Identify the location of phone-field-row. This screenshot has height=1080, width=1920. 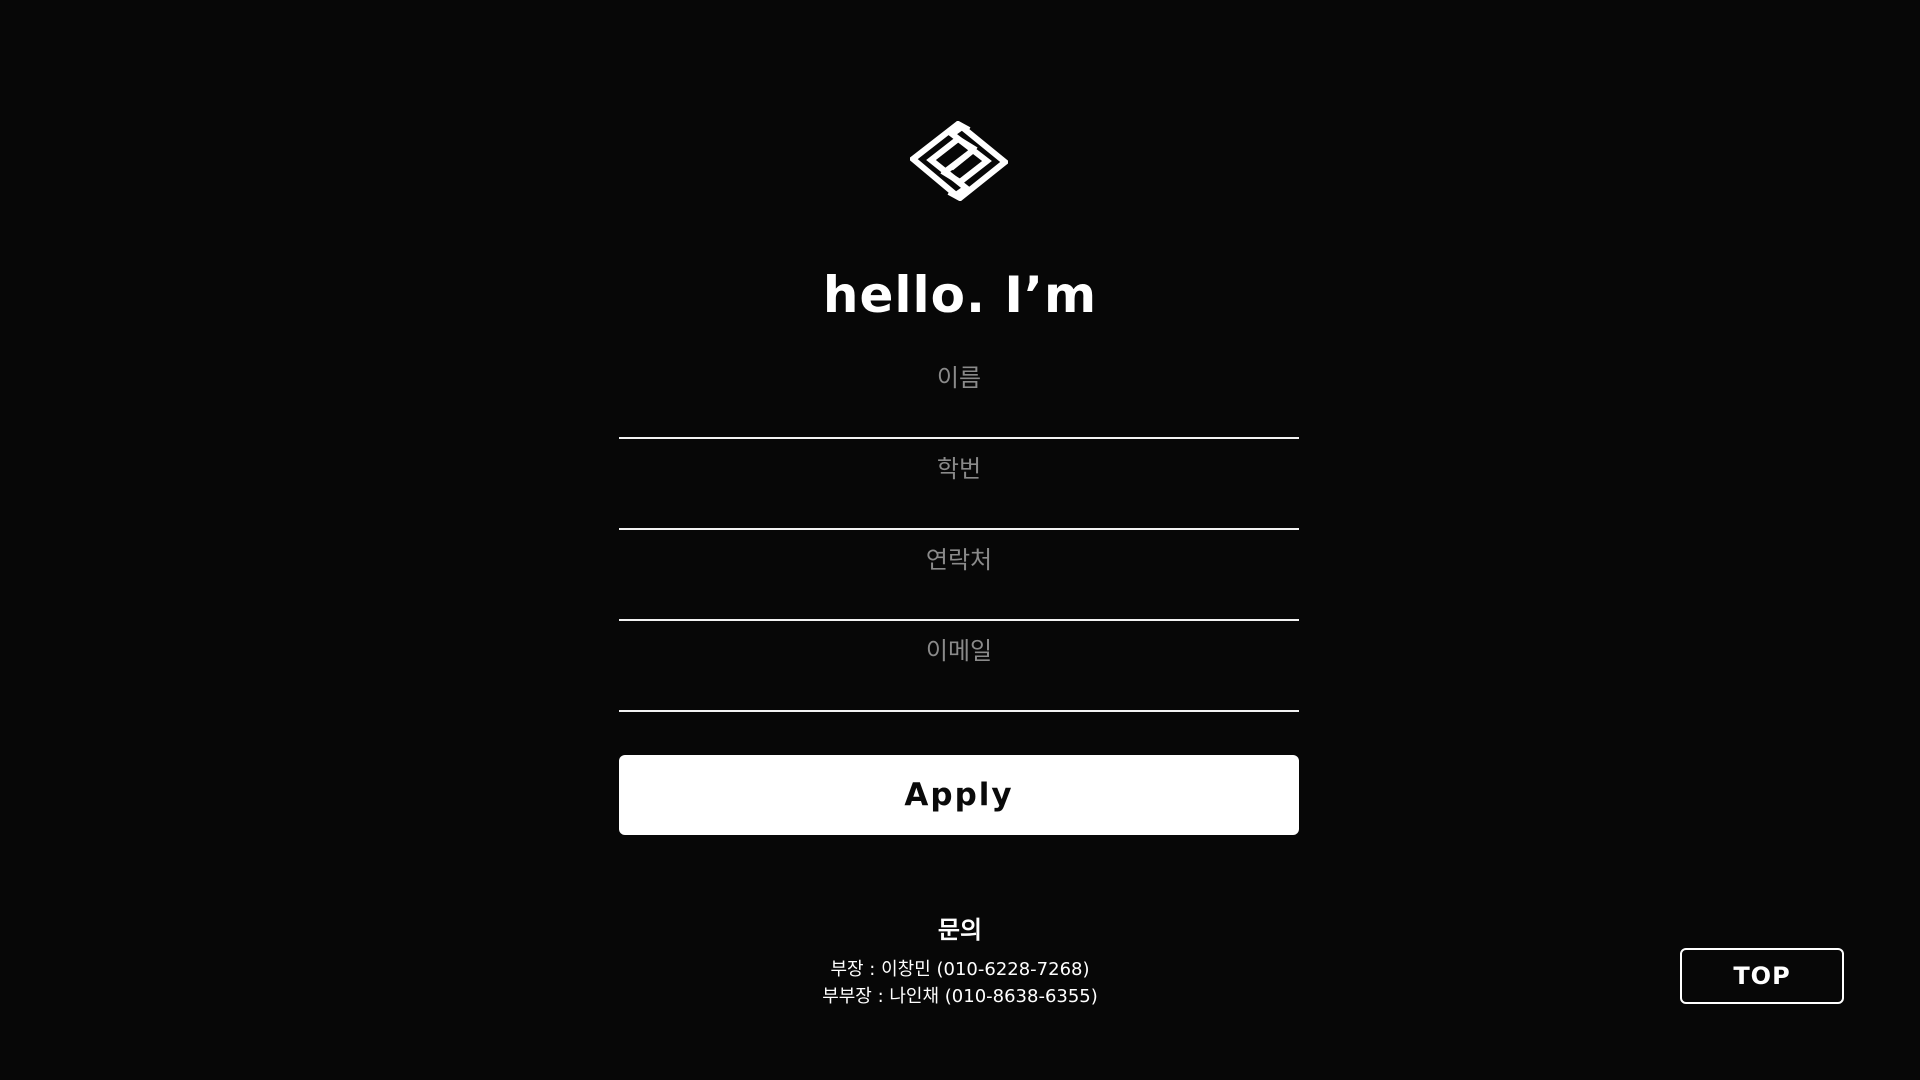
(959, 575).